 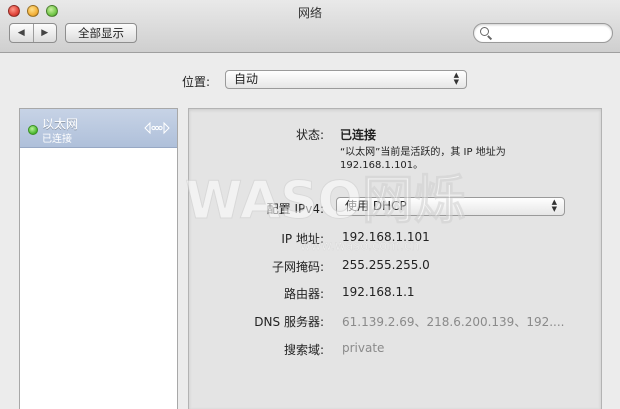 I want to click on show-all-button: 全部显示, so click(x=101, y=33).